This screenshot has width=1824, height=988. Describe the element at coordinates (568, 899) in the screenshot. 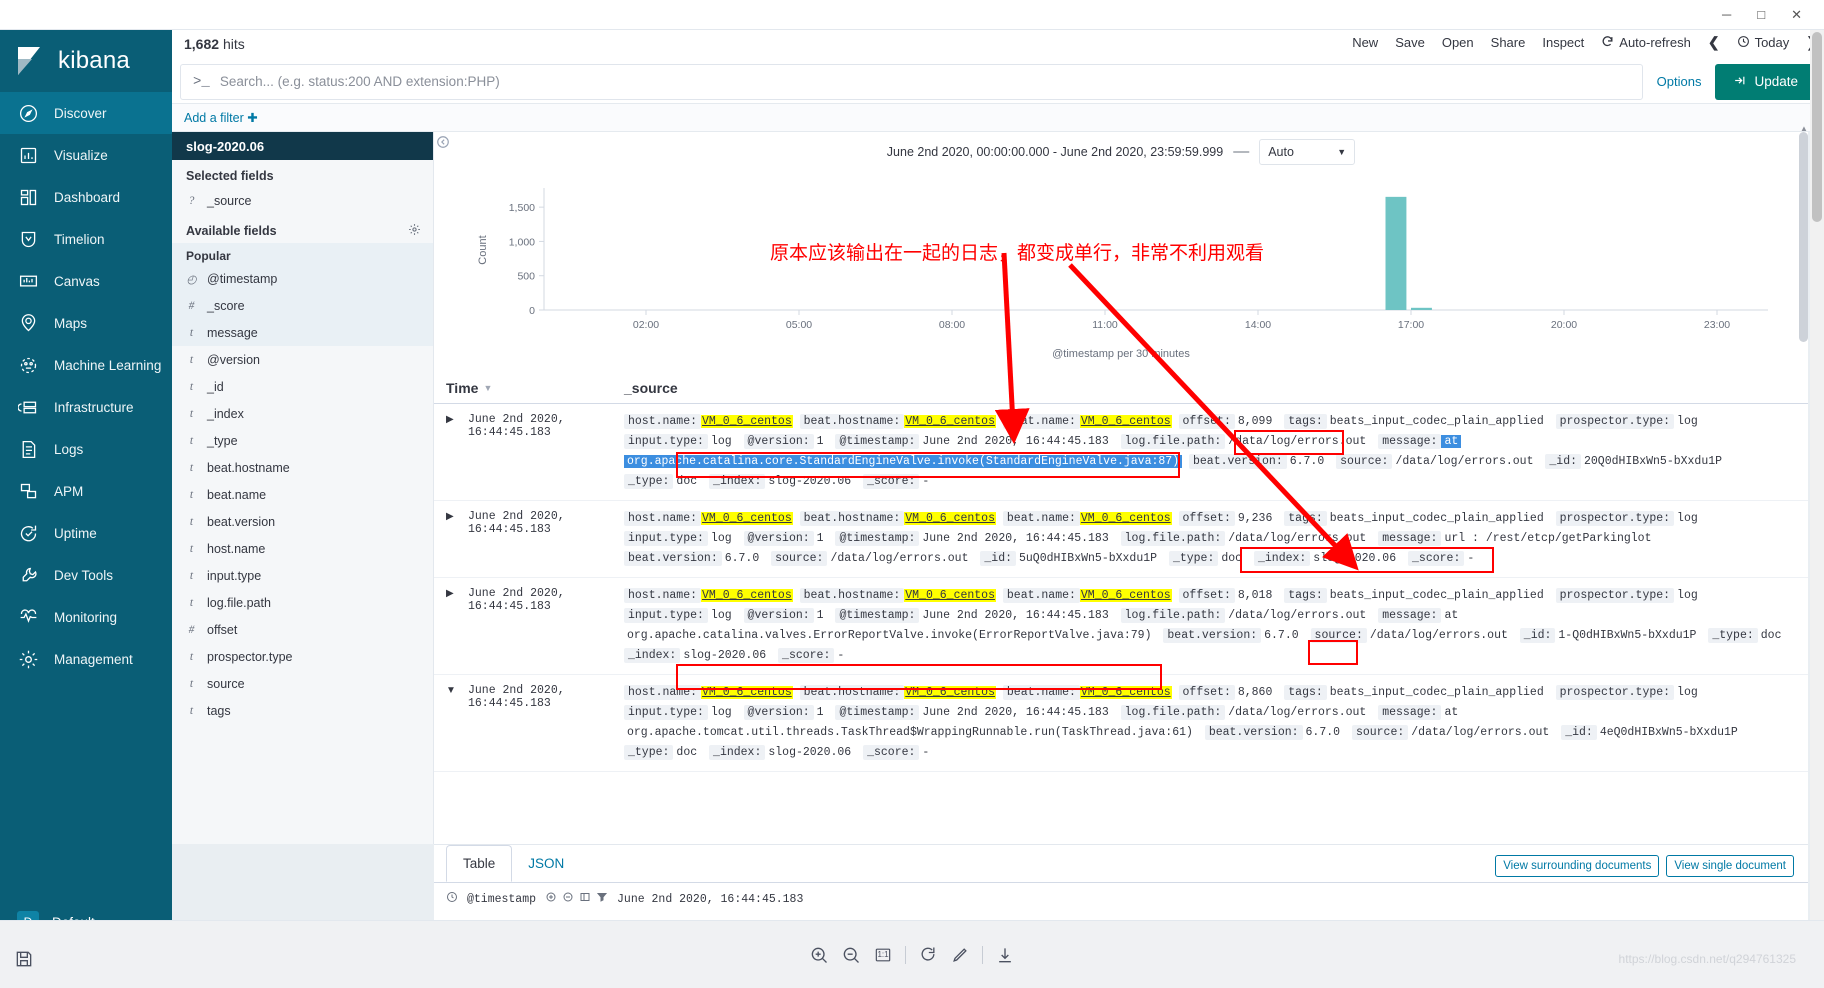

I see `filter-out-value-icon` at that location.